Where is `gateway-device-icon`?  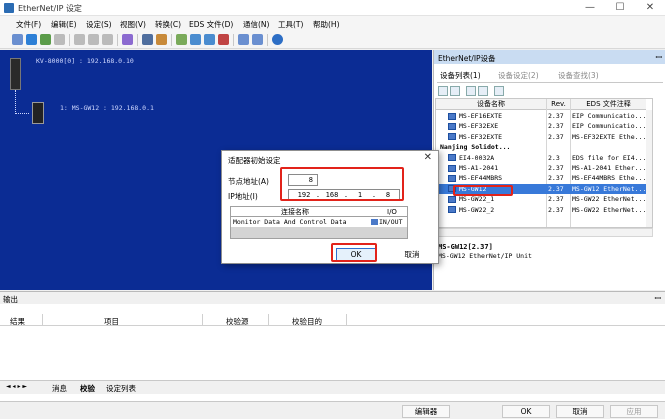
gateway-device-icon is located at coordinates (38, 113).